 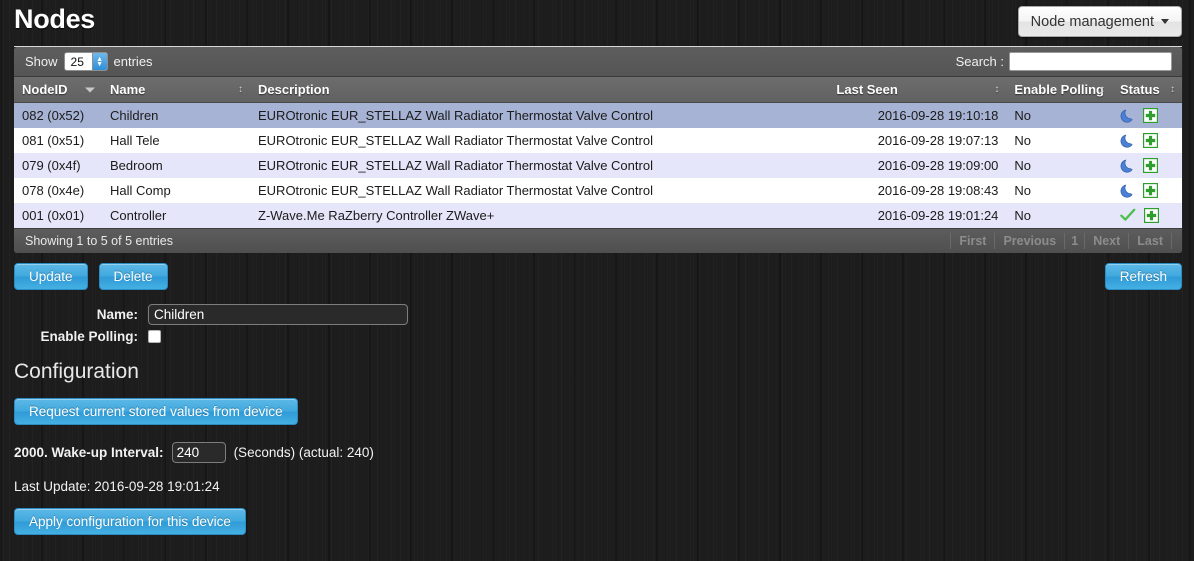 What do you see at coordinates (597, 336) in the screenshot?
I see `enable-polling-row: Enable Polling:` at bounding box center [597, 336].